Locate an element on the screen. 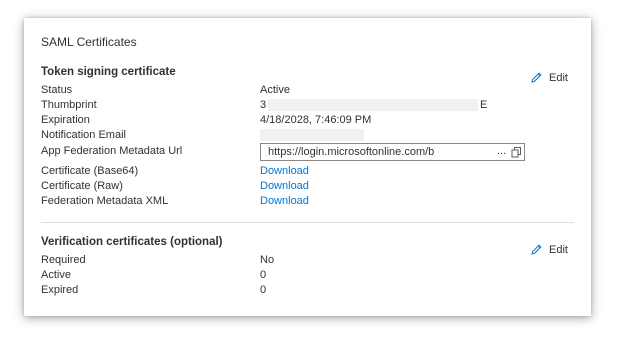 This screenshot has width=617, height=341. thumbprint-value-end: E is located at coordinates (484, 105).